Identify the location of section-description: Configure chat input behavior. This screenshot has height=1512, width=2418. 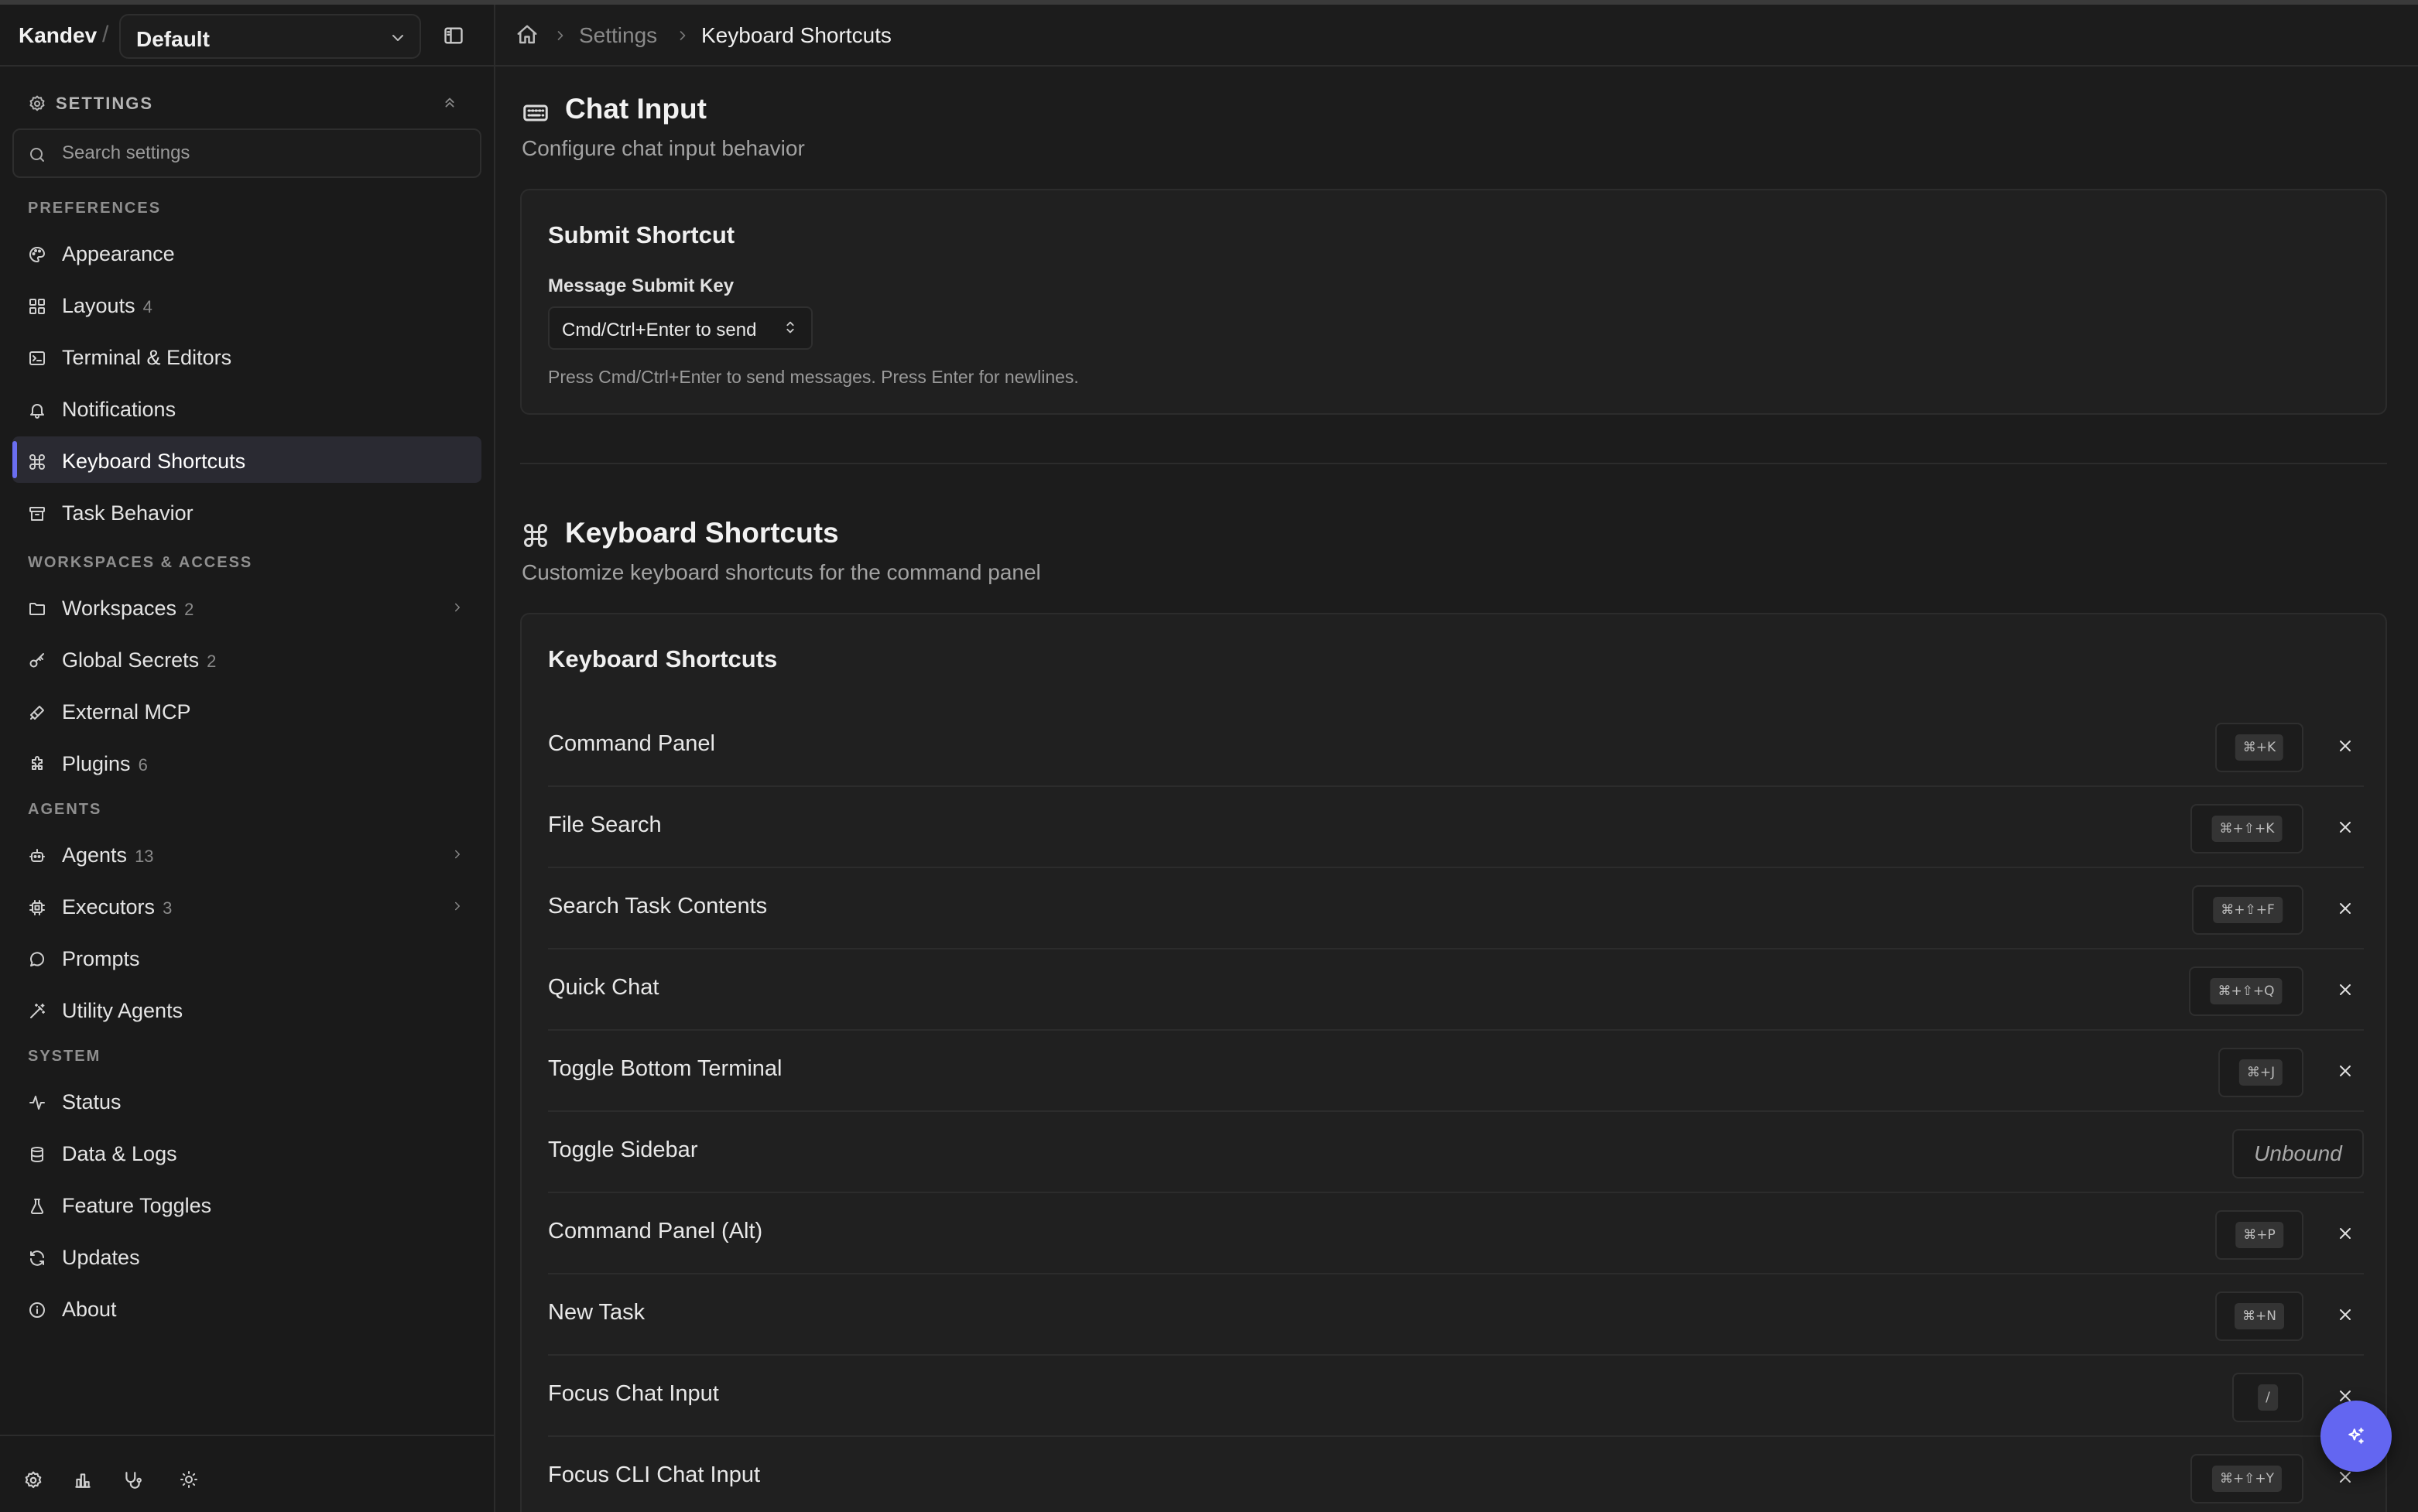
(663, 148).